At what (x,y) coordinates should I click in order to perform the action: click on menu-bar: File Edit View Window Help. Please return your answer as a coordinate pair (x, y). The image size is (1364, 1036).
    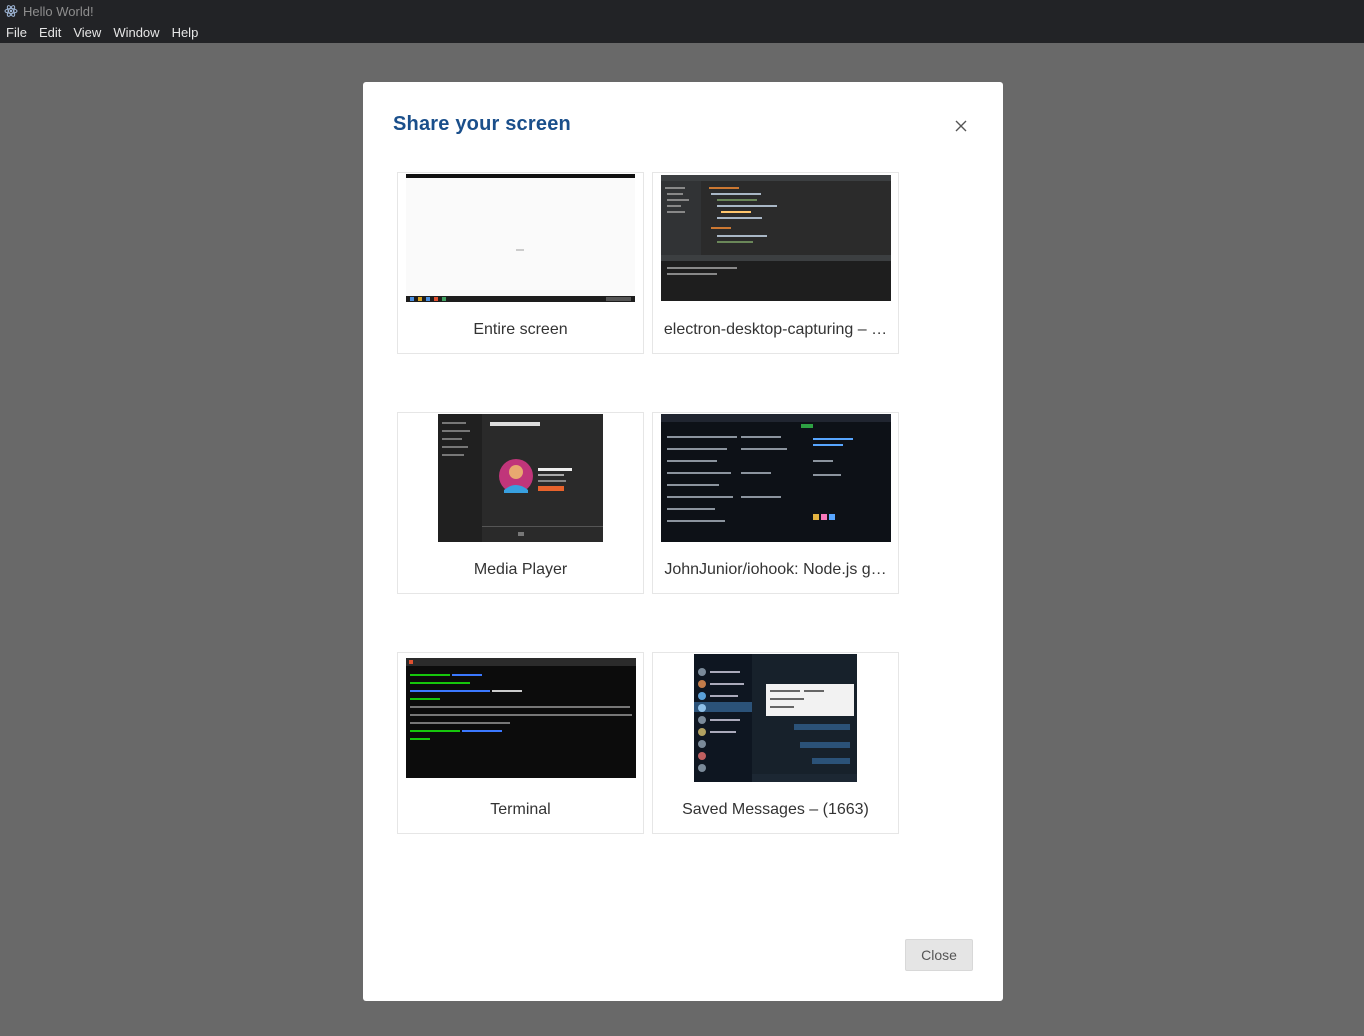
    Looking at the image, I should click on (682, 32).